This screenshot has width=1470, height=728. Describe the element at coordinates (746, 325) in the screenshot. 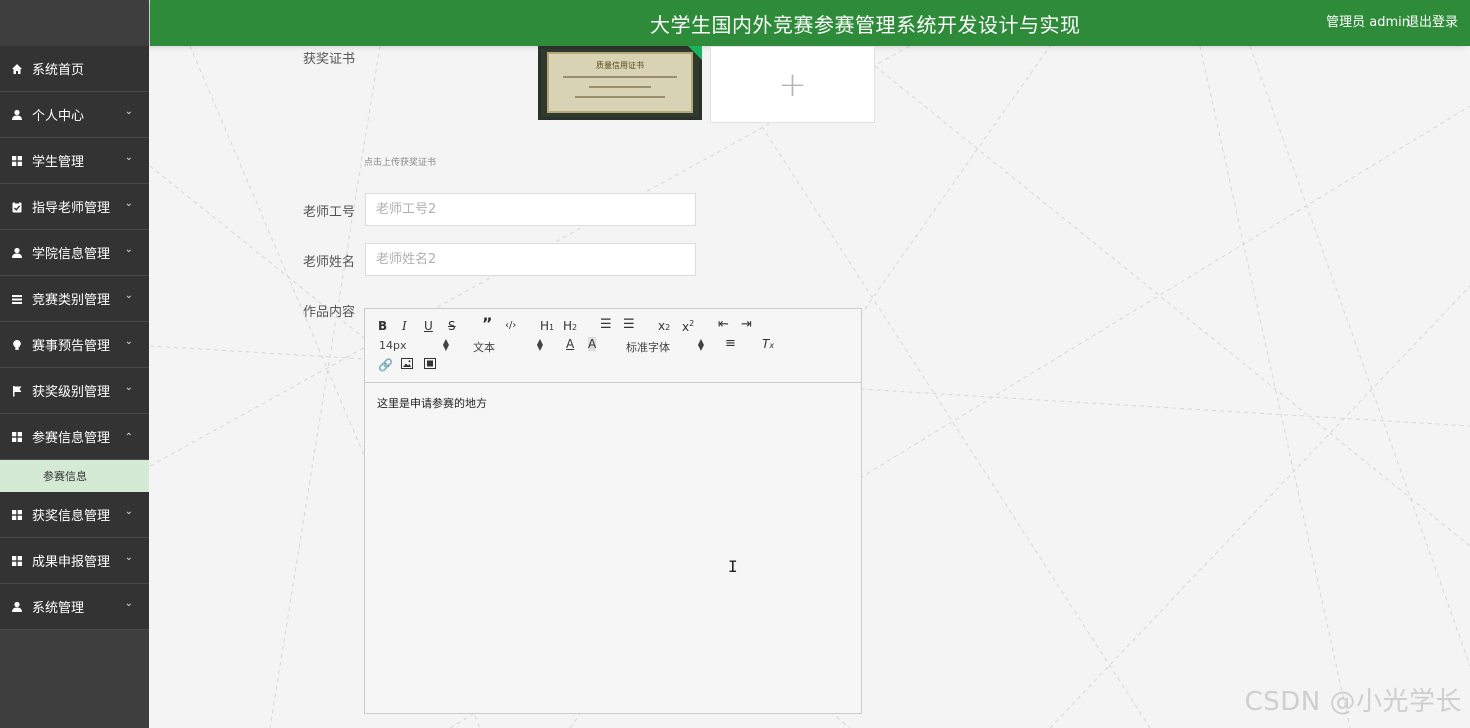

I see `indent-icon: ⇥` at that location.